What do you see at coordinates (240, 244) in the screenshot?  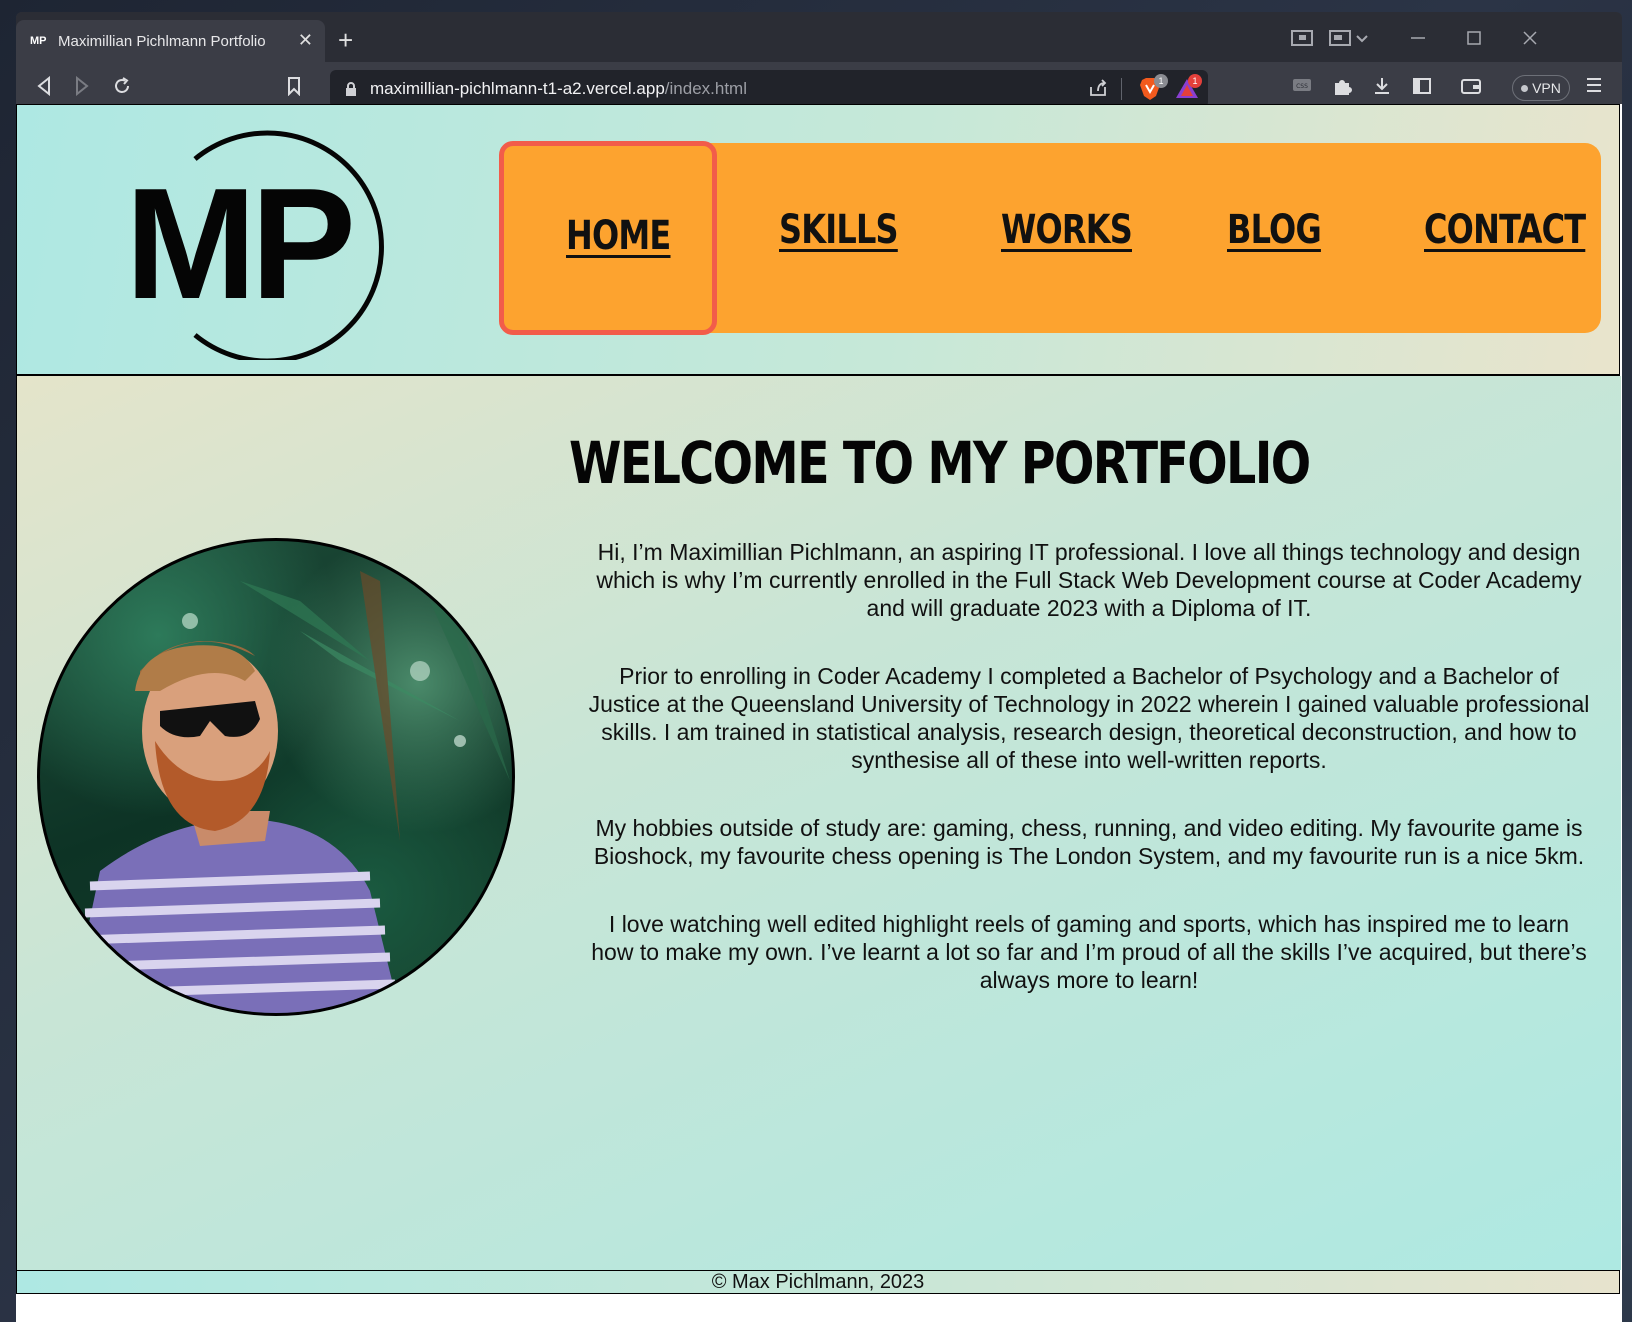 I see `logo-text: MP` at bounding box center [240, 244].